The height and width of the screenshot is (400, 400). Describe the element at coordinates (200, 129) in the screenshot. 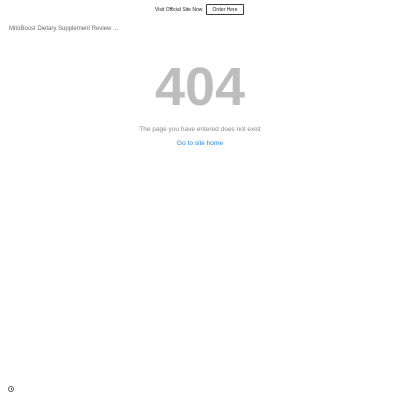

I see `error-message: The page you have entered does not exist` at that location.